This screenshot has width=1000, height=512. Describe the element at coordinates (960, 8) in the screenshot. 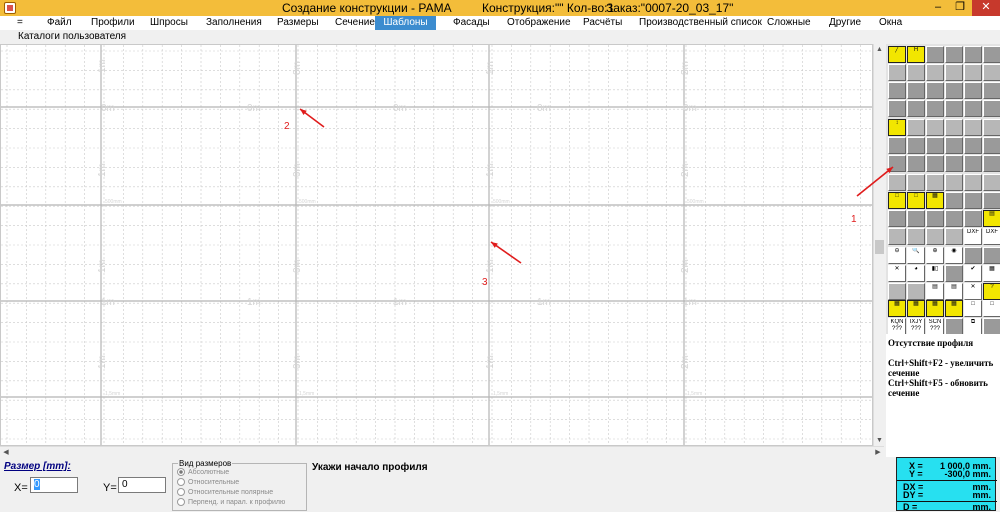

I see `restore-button: ❐` at that location.